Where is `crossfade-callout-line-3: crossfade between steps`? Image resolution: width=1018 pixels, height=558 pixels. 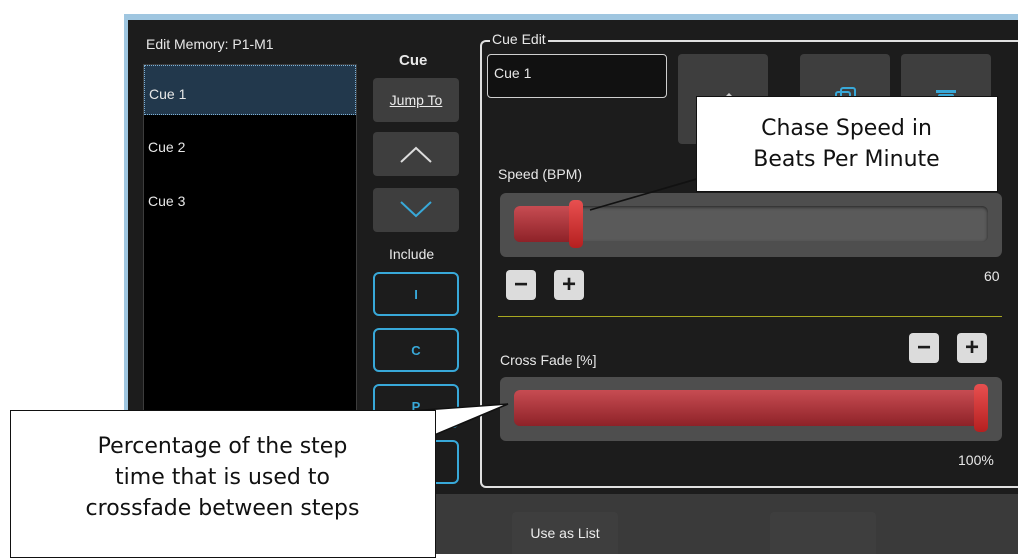
crossfade-callout-line-3: crossfade between steps is located at coordinates (222, 508).